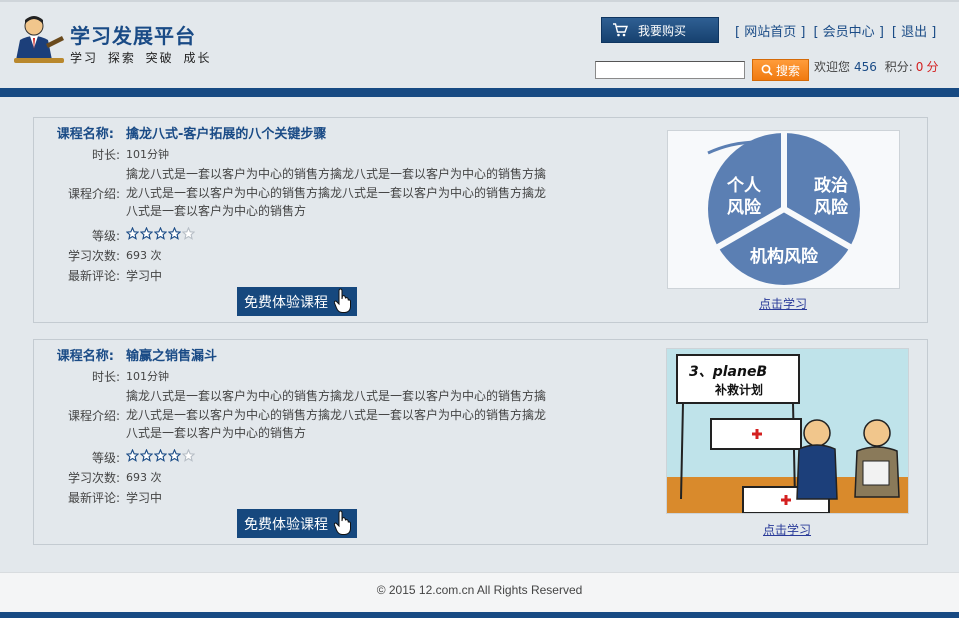  What do you see at coordinates (744, 185) in the screenshot?
I see `image-text: 个人` at bounding box center [744, 185].